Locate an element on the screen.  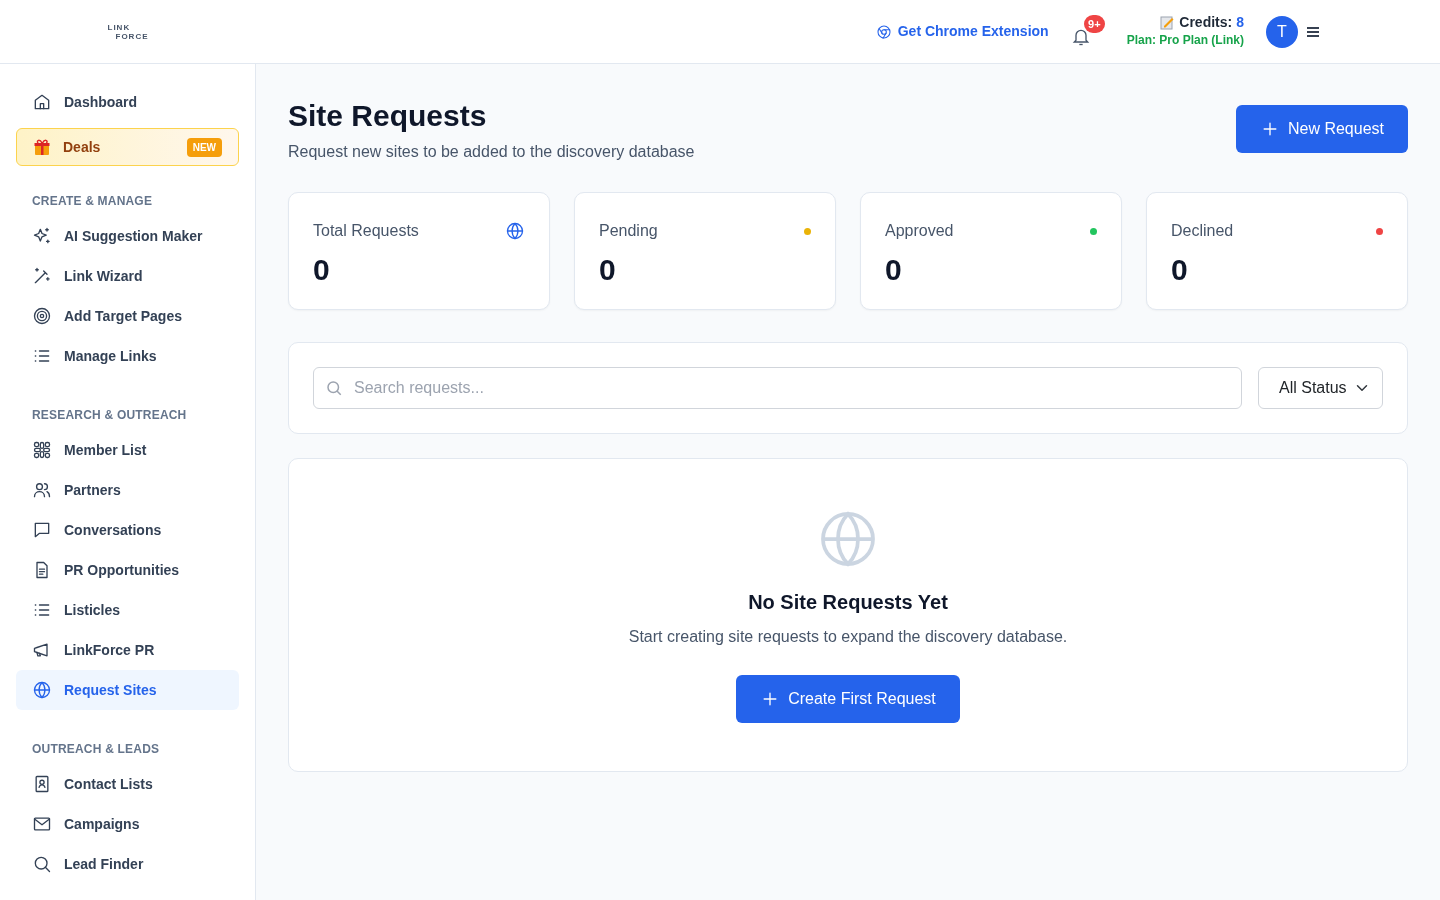
sidebar-item: Partners is located at coordinates (127, 490).